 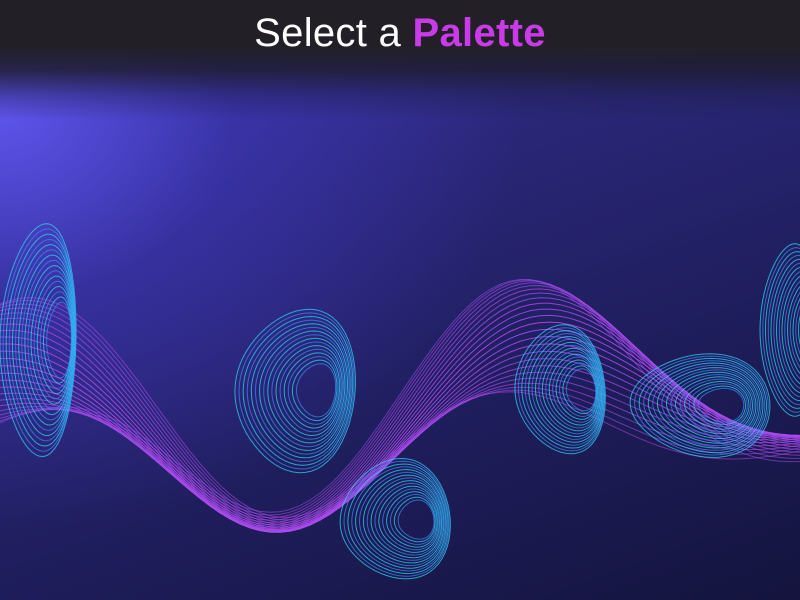 I want to click on page-title: Select a Palette, so click(x=400, y=33).